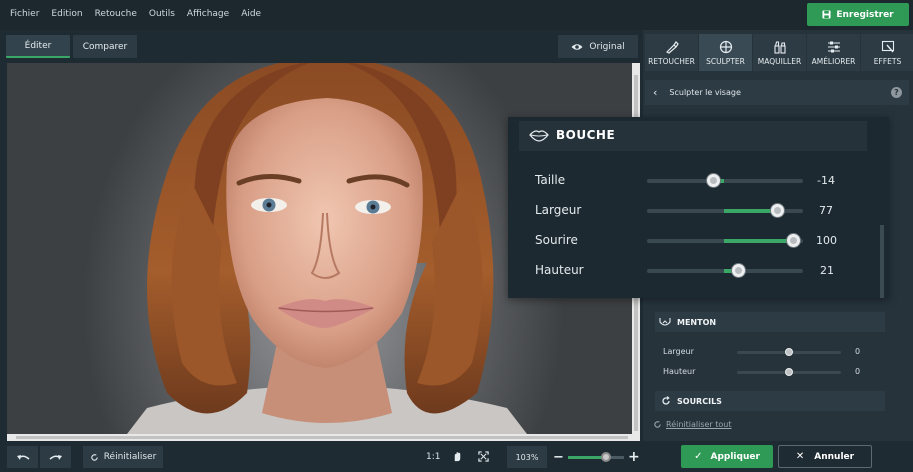 The image size is (913, 472). I want to click on save-label: Enregistrer, so click(865, 14).